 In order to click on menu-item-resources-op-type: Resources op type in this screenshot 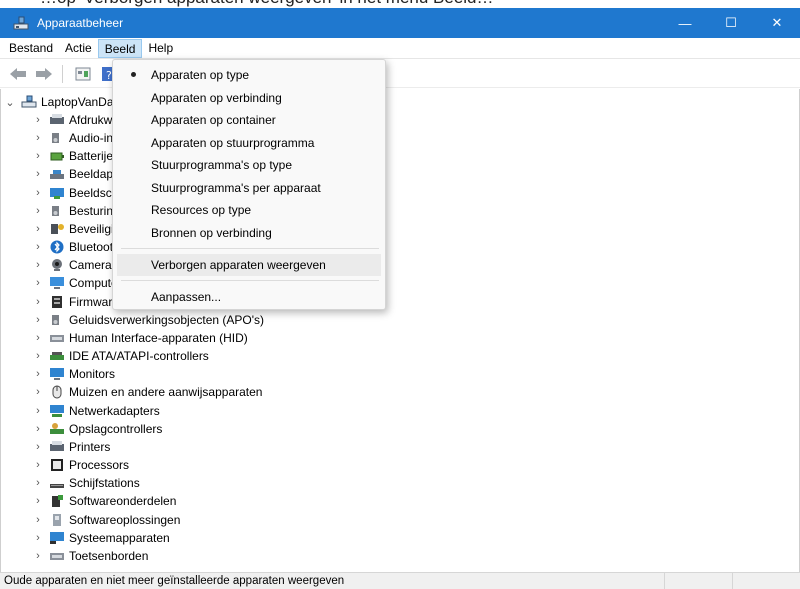, I will do `click(249, 210)`.